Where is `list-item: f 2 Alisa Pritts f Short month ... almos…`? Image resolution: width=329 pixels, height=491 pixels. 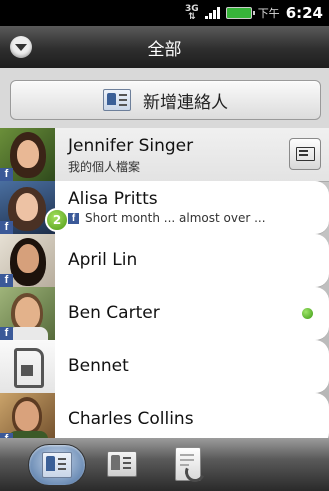 list-item: f 2 Alisa Pritts f Short month ... almos… is located at coordinates (164, 208).